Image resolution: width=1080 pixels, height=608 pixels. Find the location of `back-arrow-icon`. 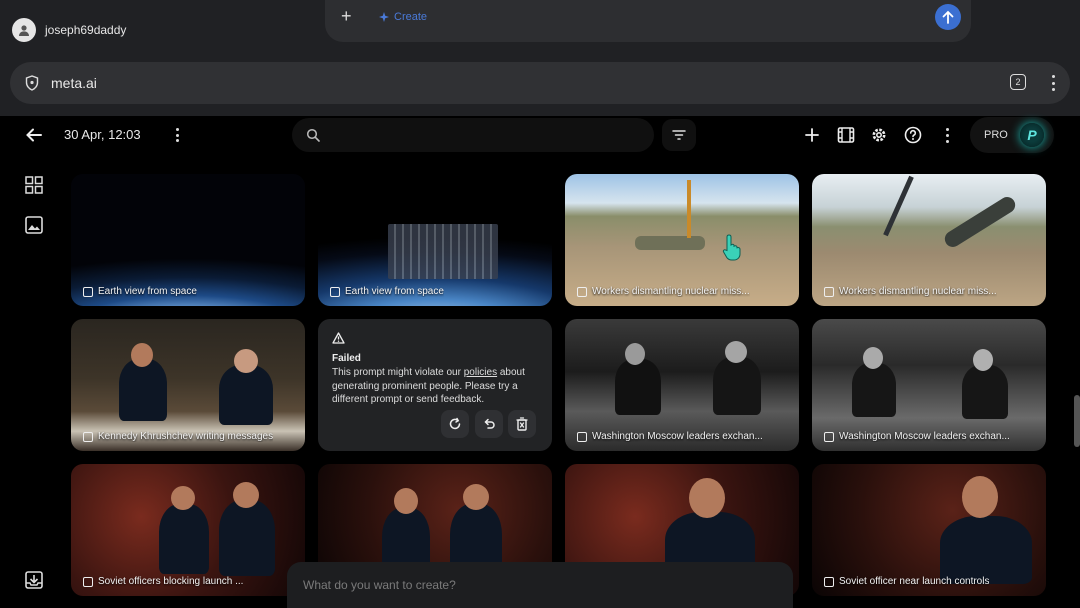

back-arrow-icon is located at coordinates (34, 135).